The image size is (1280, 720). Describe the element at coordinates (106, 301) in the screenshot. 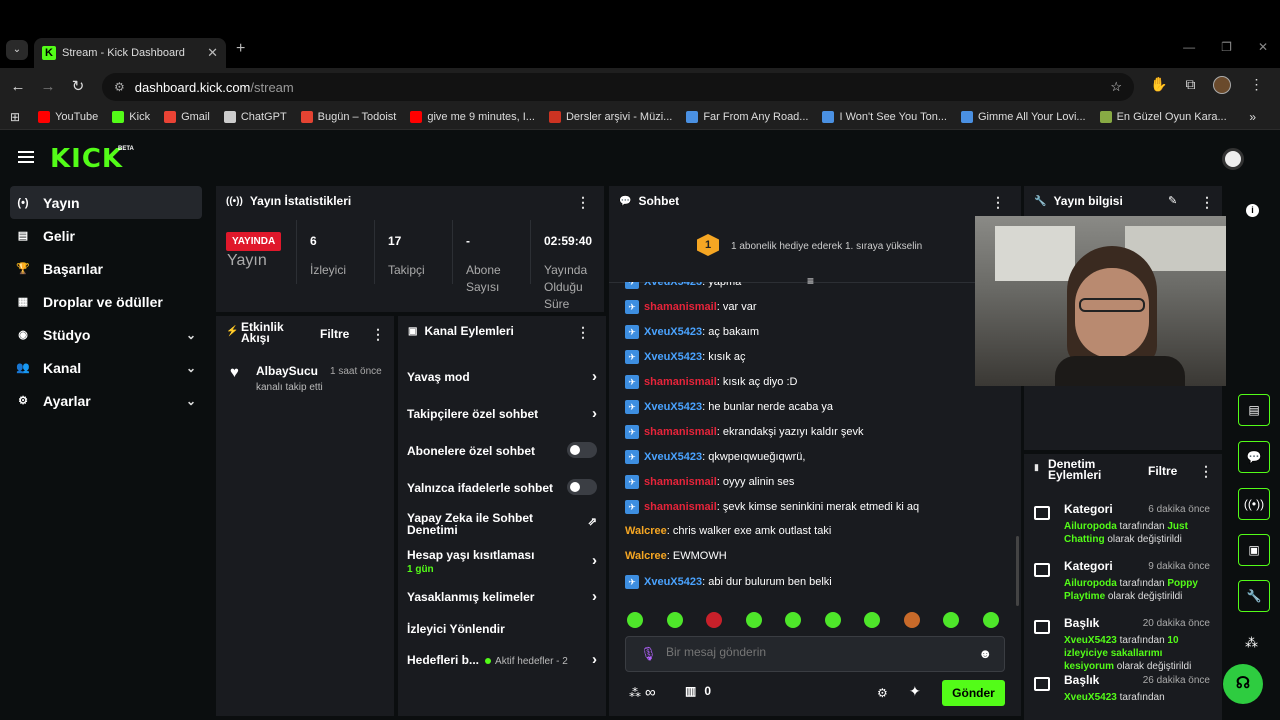

I see `sidebar-item-3: ▦ Droplar ve ödüller` at that location.